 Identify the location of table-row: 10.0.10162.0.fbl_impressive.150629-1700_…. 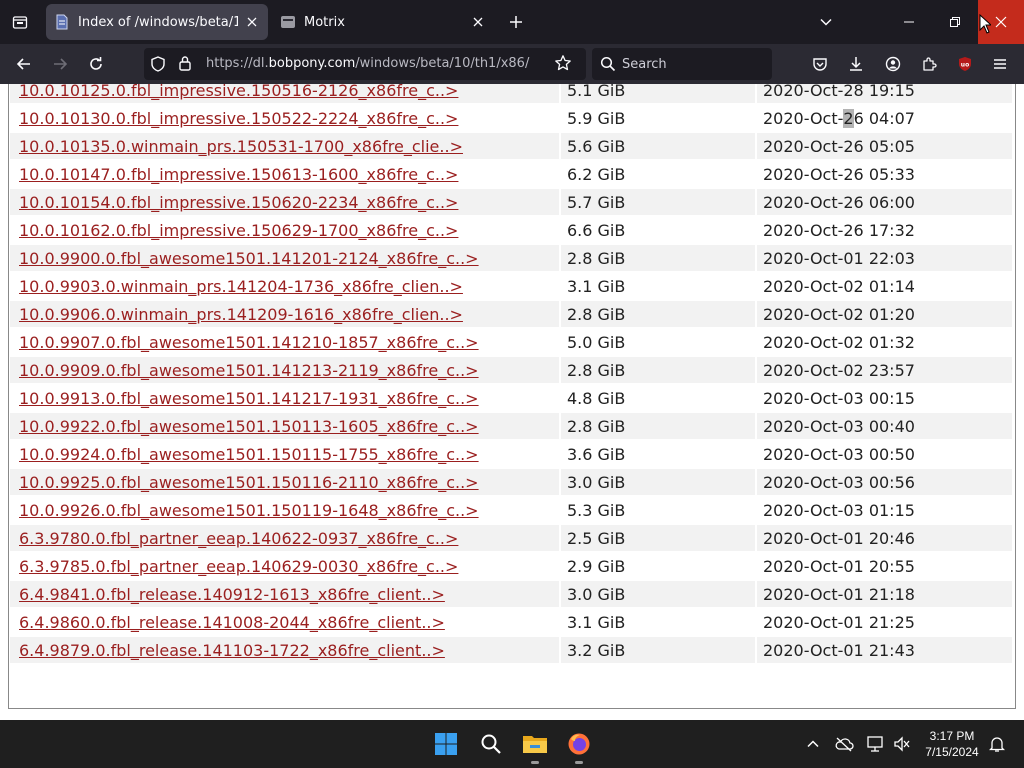
(511, 230).